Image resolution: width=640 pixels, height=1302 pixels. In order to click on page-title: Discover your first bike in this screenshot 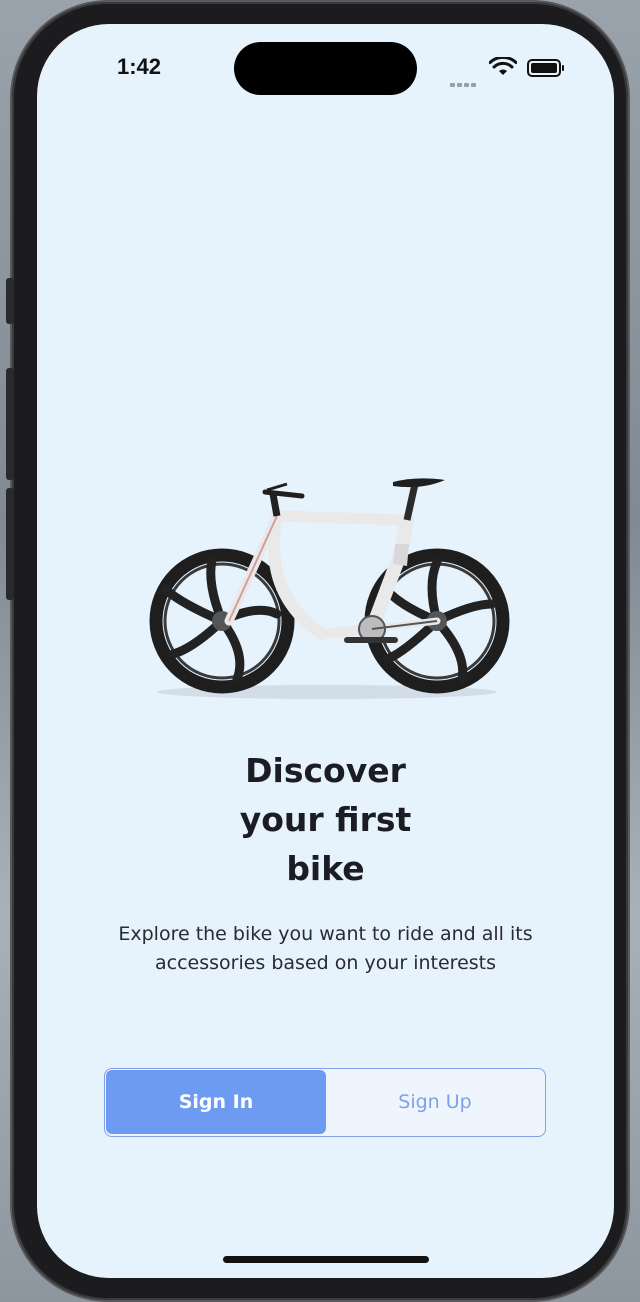, I will do `click(325, 819)`.